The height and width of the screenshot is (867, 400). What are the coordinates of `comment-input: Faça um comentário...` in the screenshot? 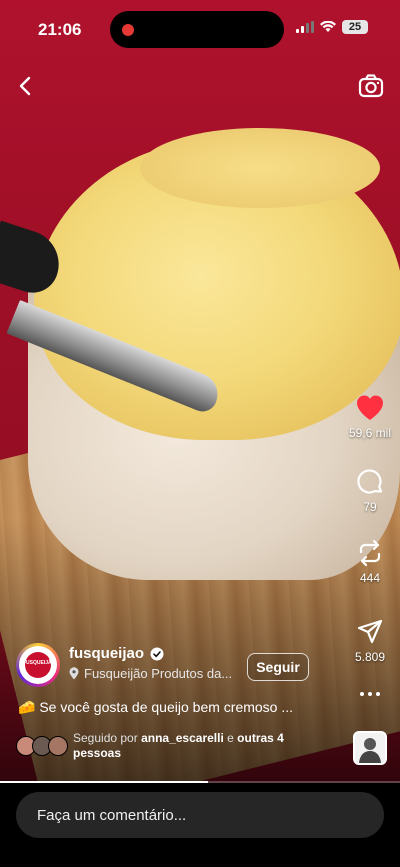 It's located at (200, 815).